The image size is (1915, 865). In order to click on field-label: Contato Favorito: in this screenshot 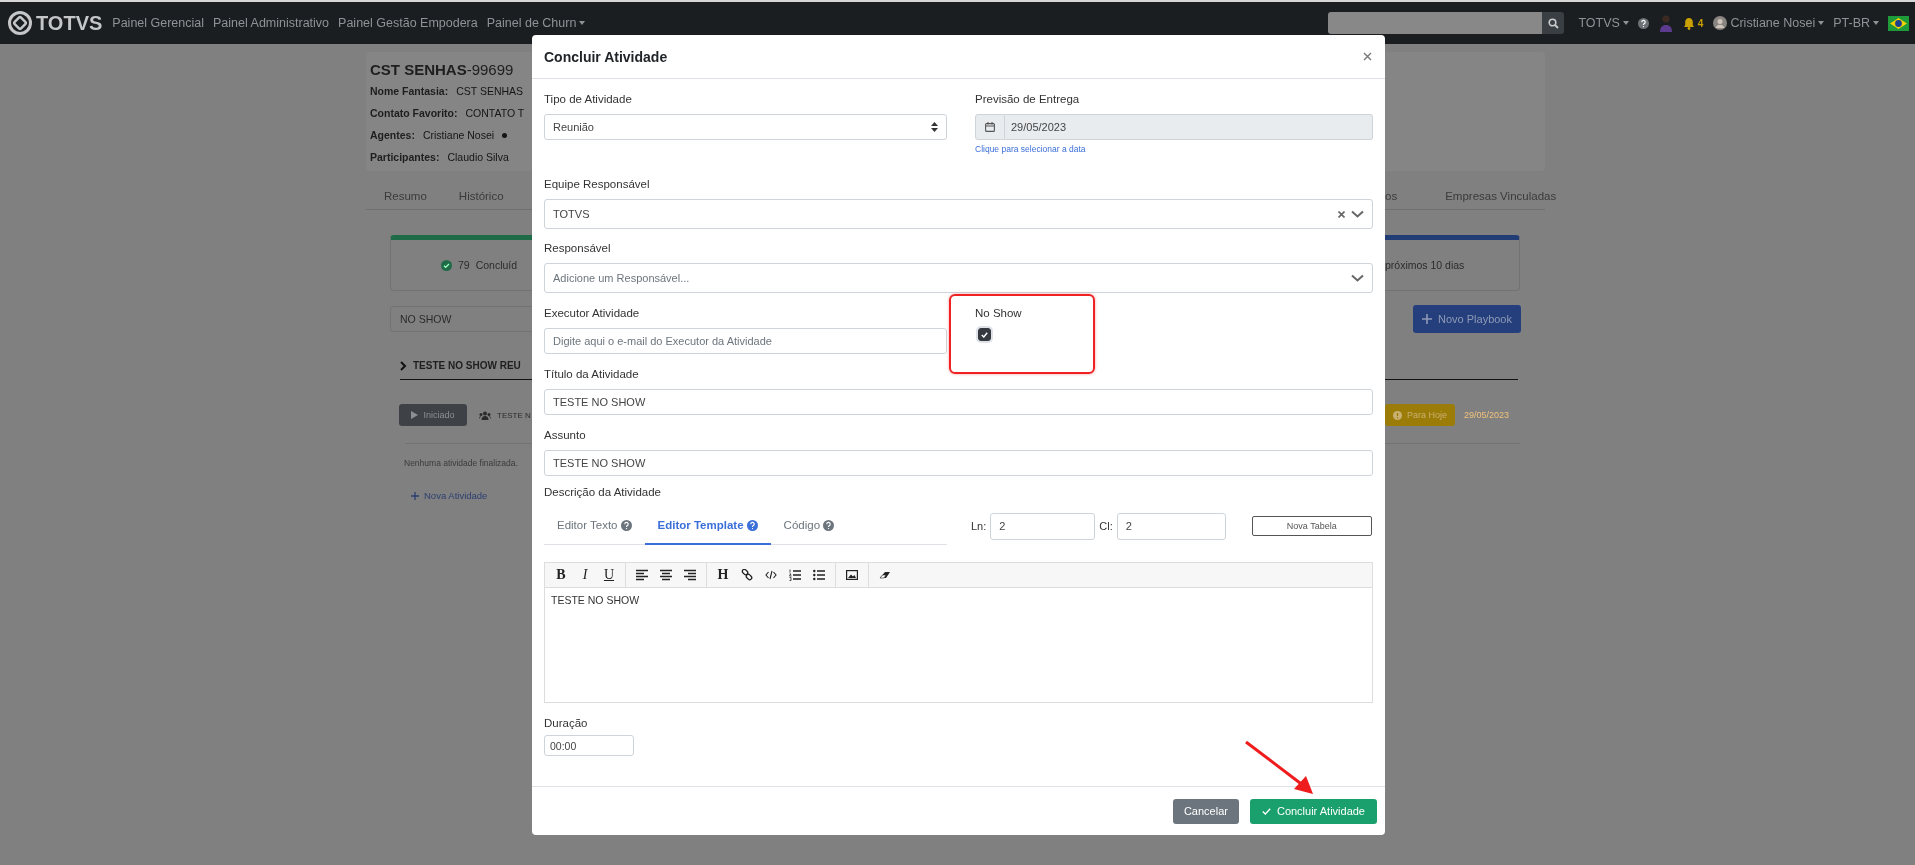, I will do `click(414, 113)`.